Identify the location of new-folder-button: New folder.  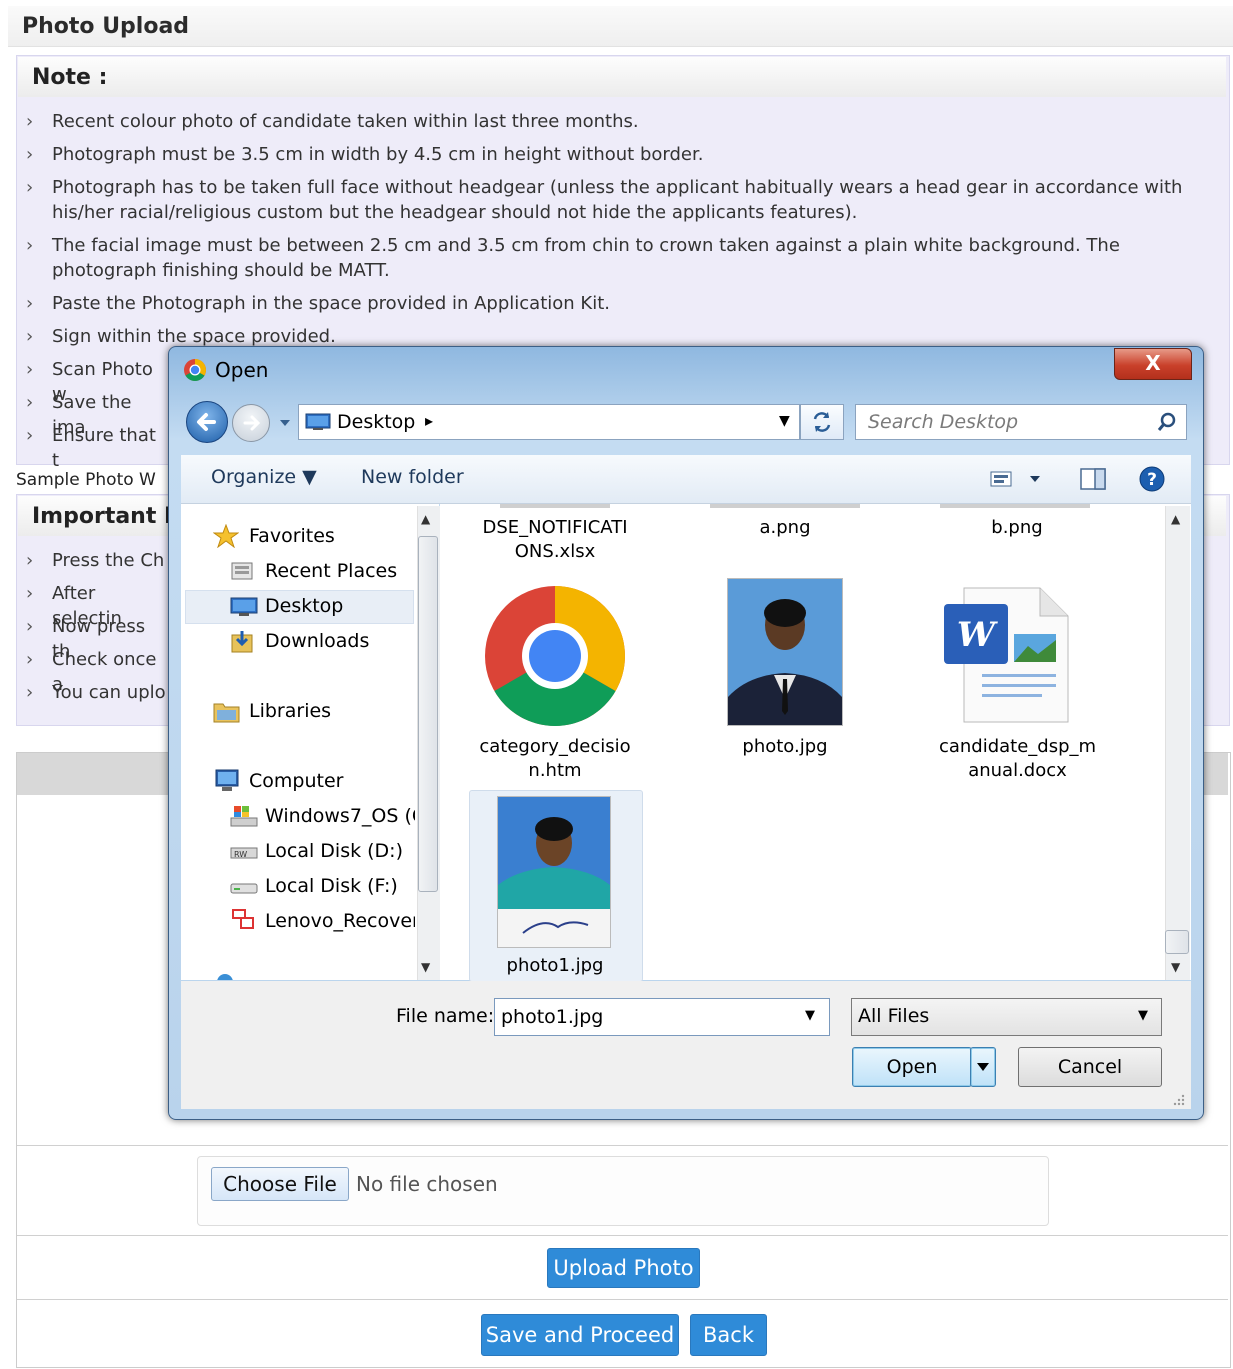
(412, 477).